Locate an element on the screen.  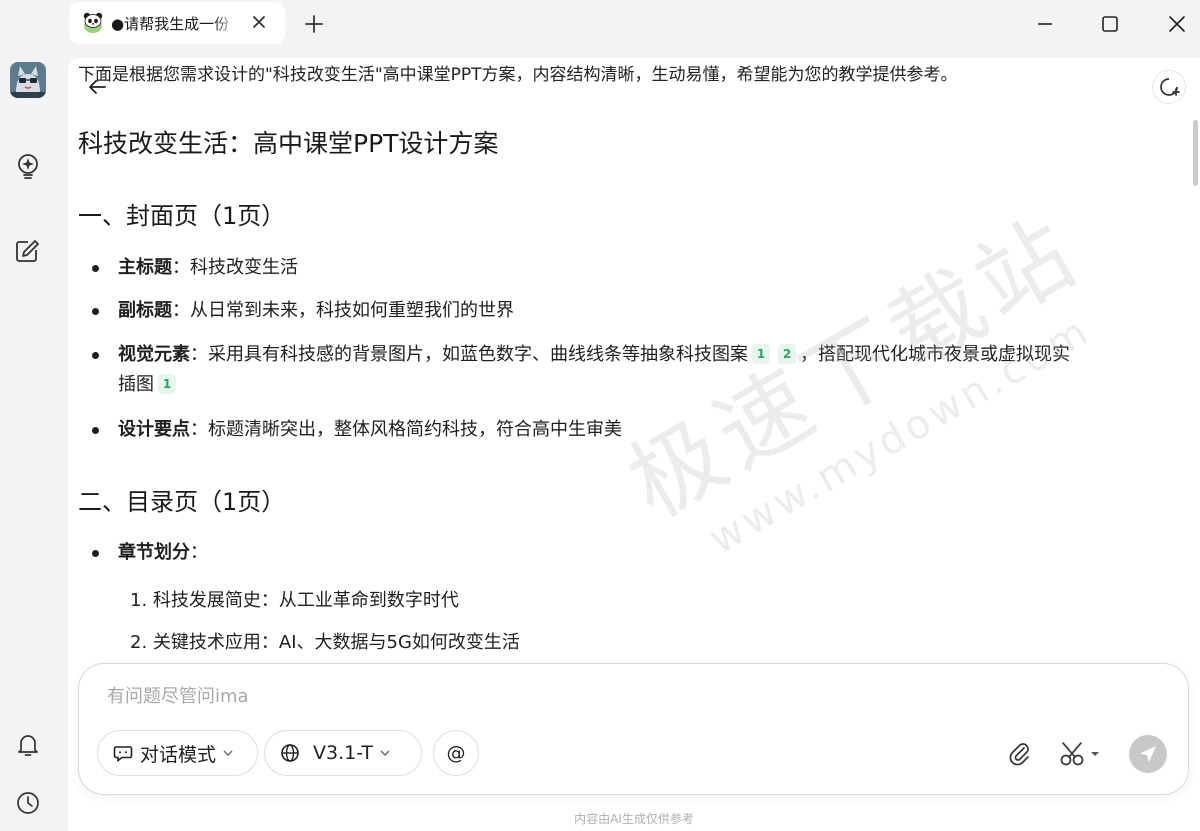
section-heading: 一、封面页（1页） is located at coordinates (182, 216).